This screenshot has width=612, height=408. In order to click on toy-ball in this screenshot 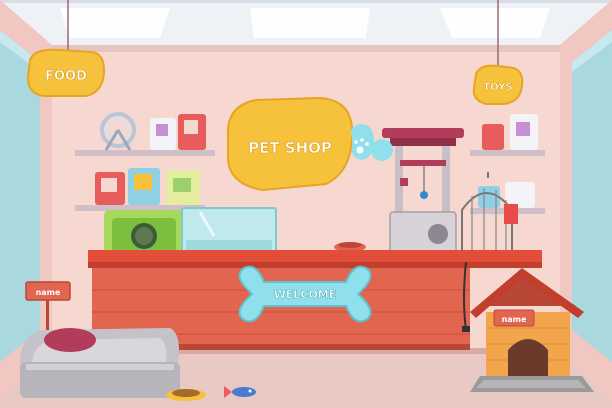, I will do `click(382, 150)`.